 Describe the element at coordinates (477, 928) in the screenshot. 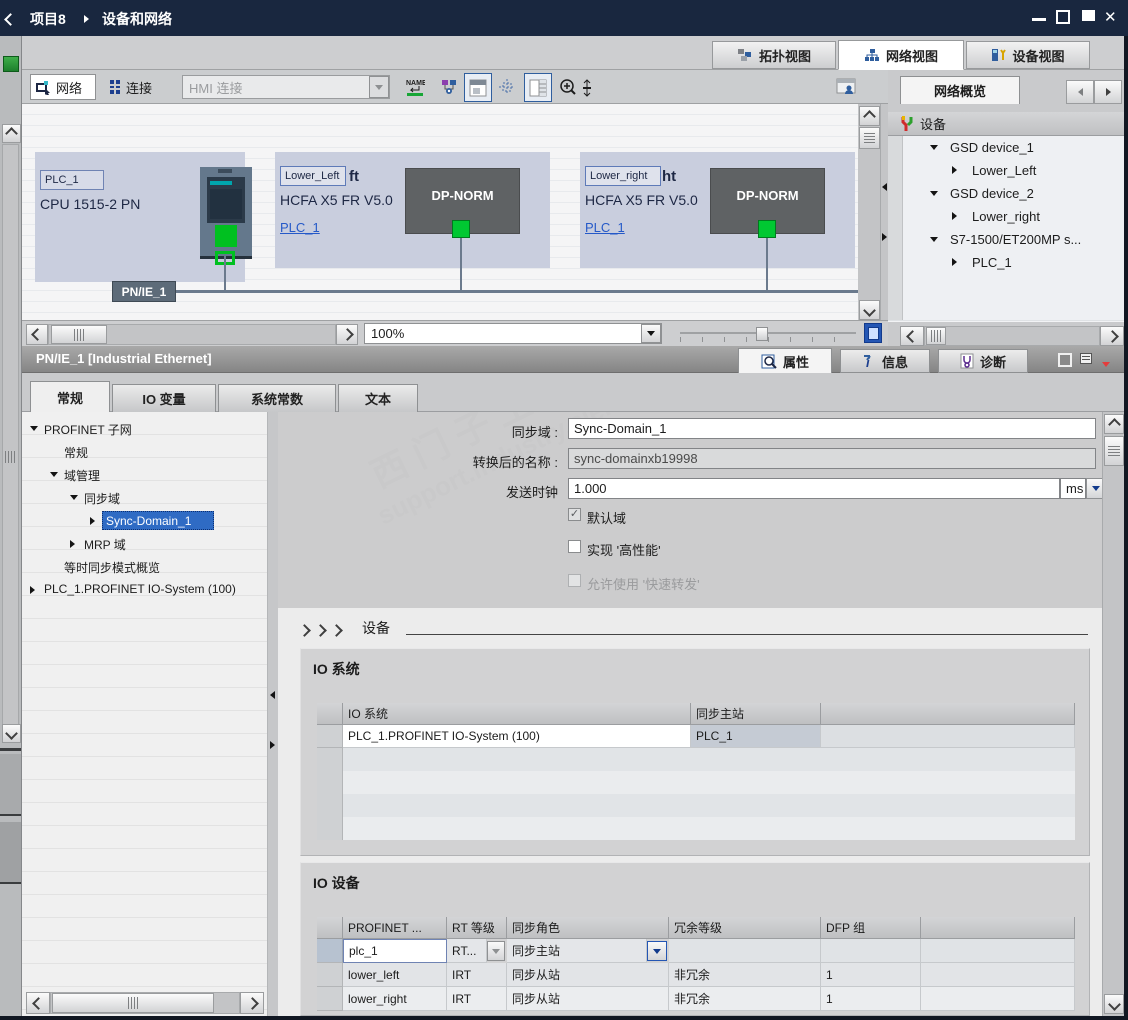

I see `io-devices-col-rt: RT 等级` at that location.